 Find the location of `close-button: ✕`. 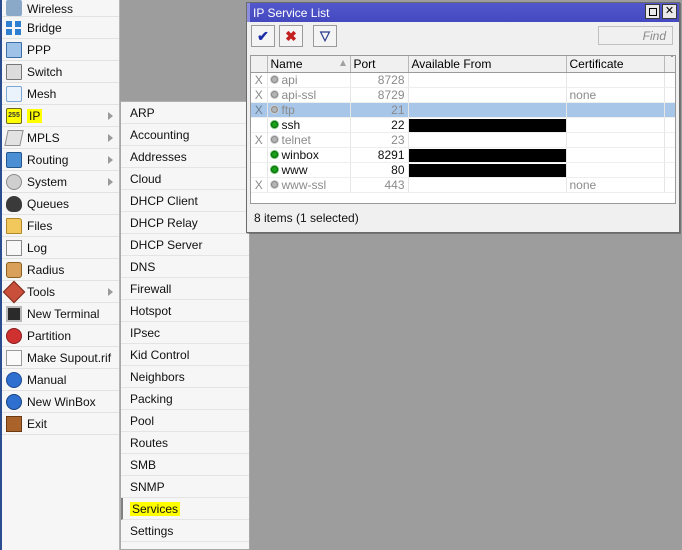

close-button: ✕ is located at coordinates (669, 11).